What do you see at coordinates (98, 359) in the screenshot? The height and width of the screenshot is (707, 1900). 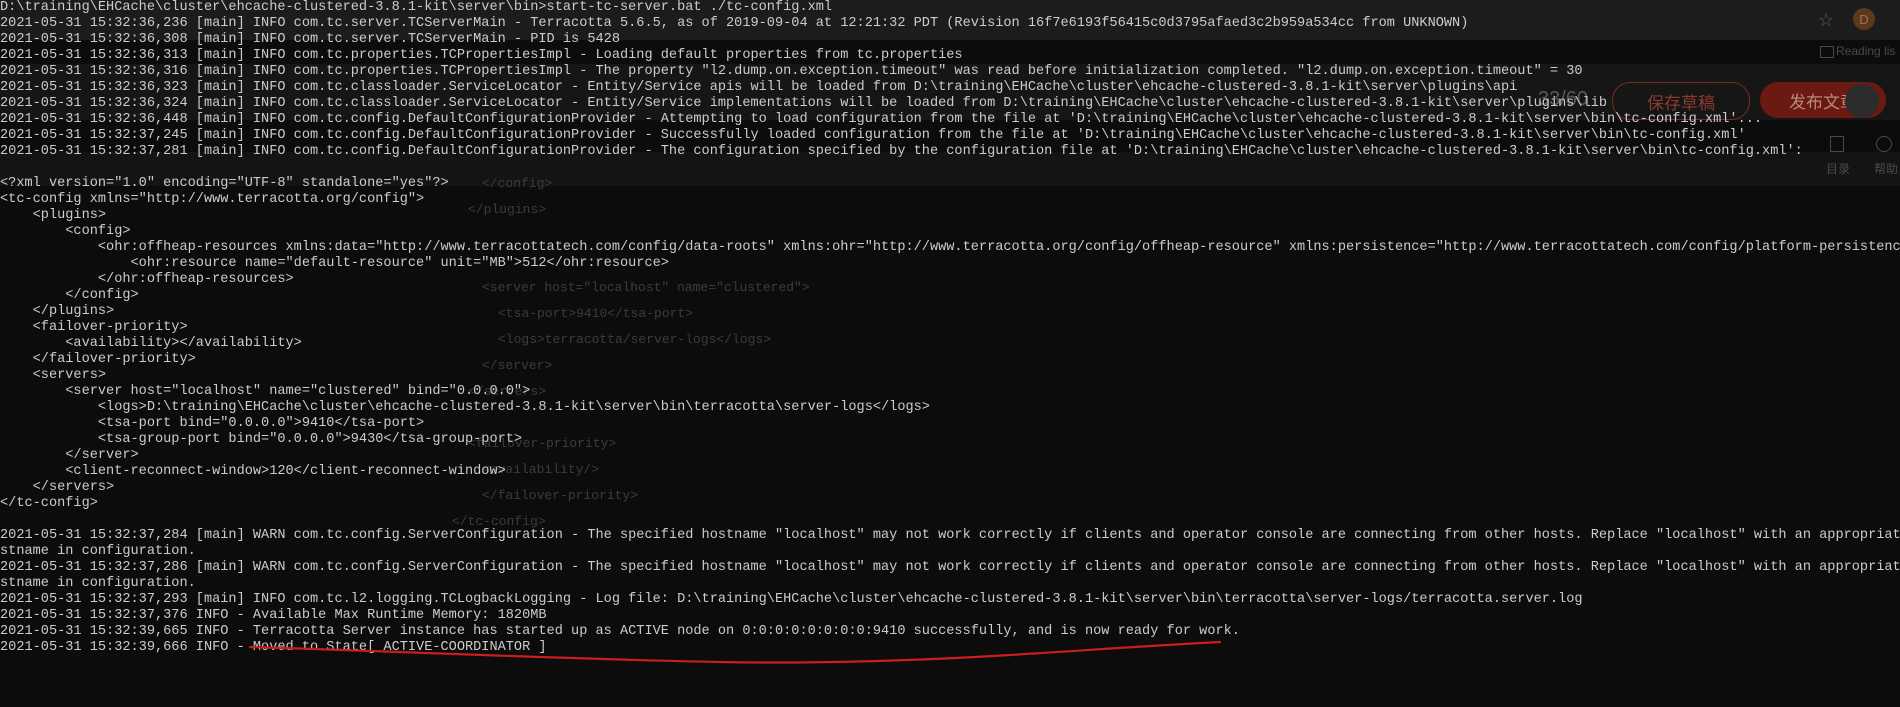 I see `console-line: </failover-priority>` at bounding box center [98, 359].